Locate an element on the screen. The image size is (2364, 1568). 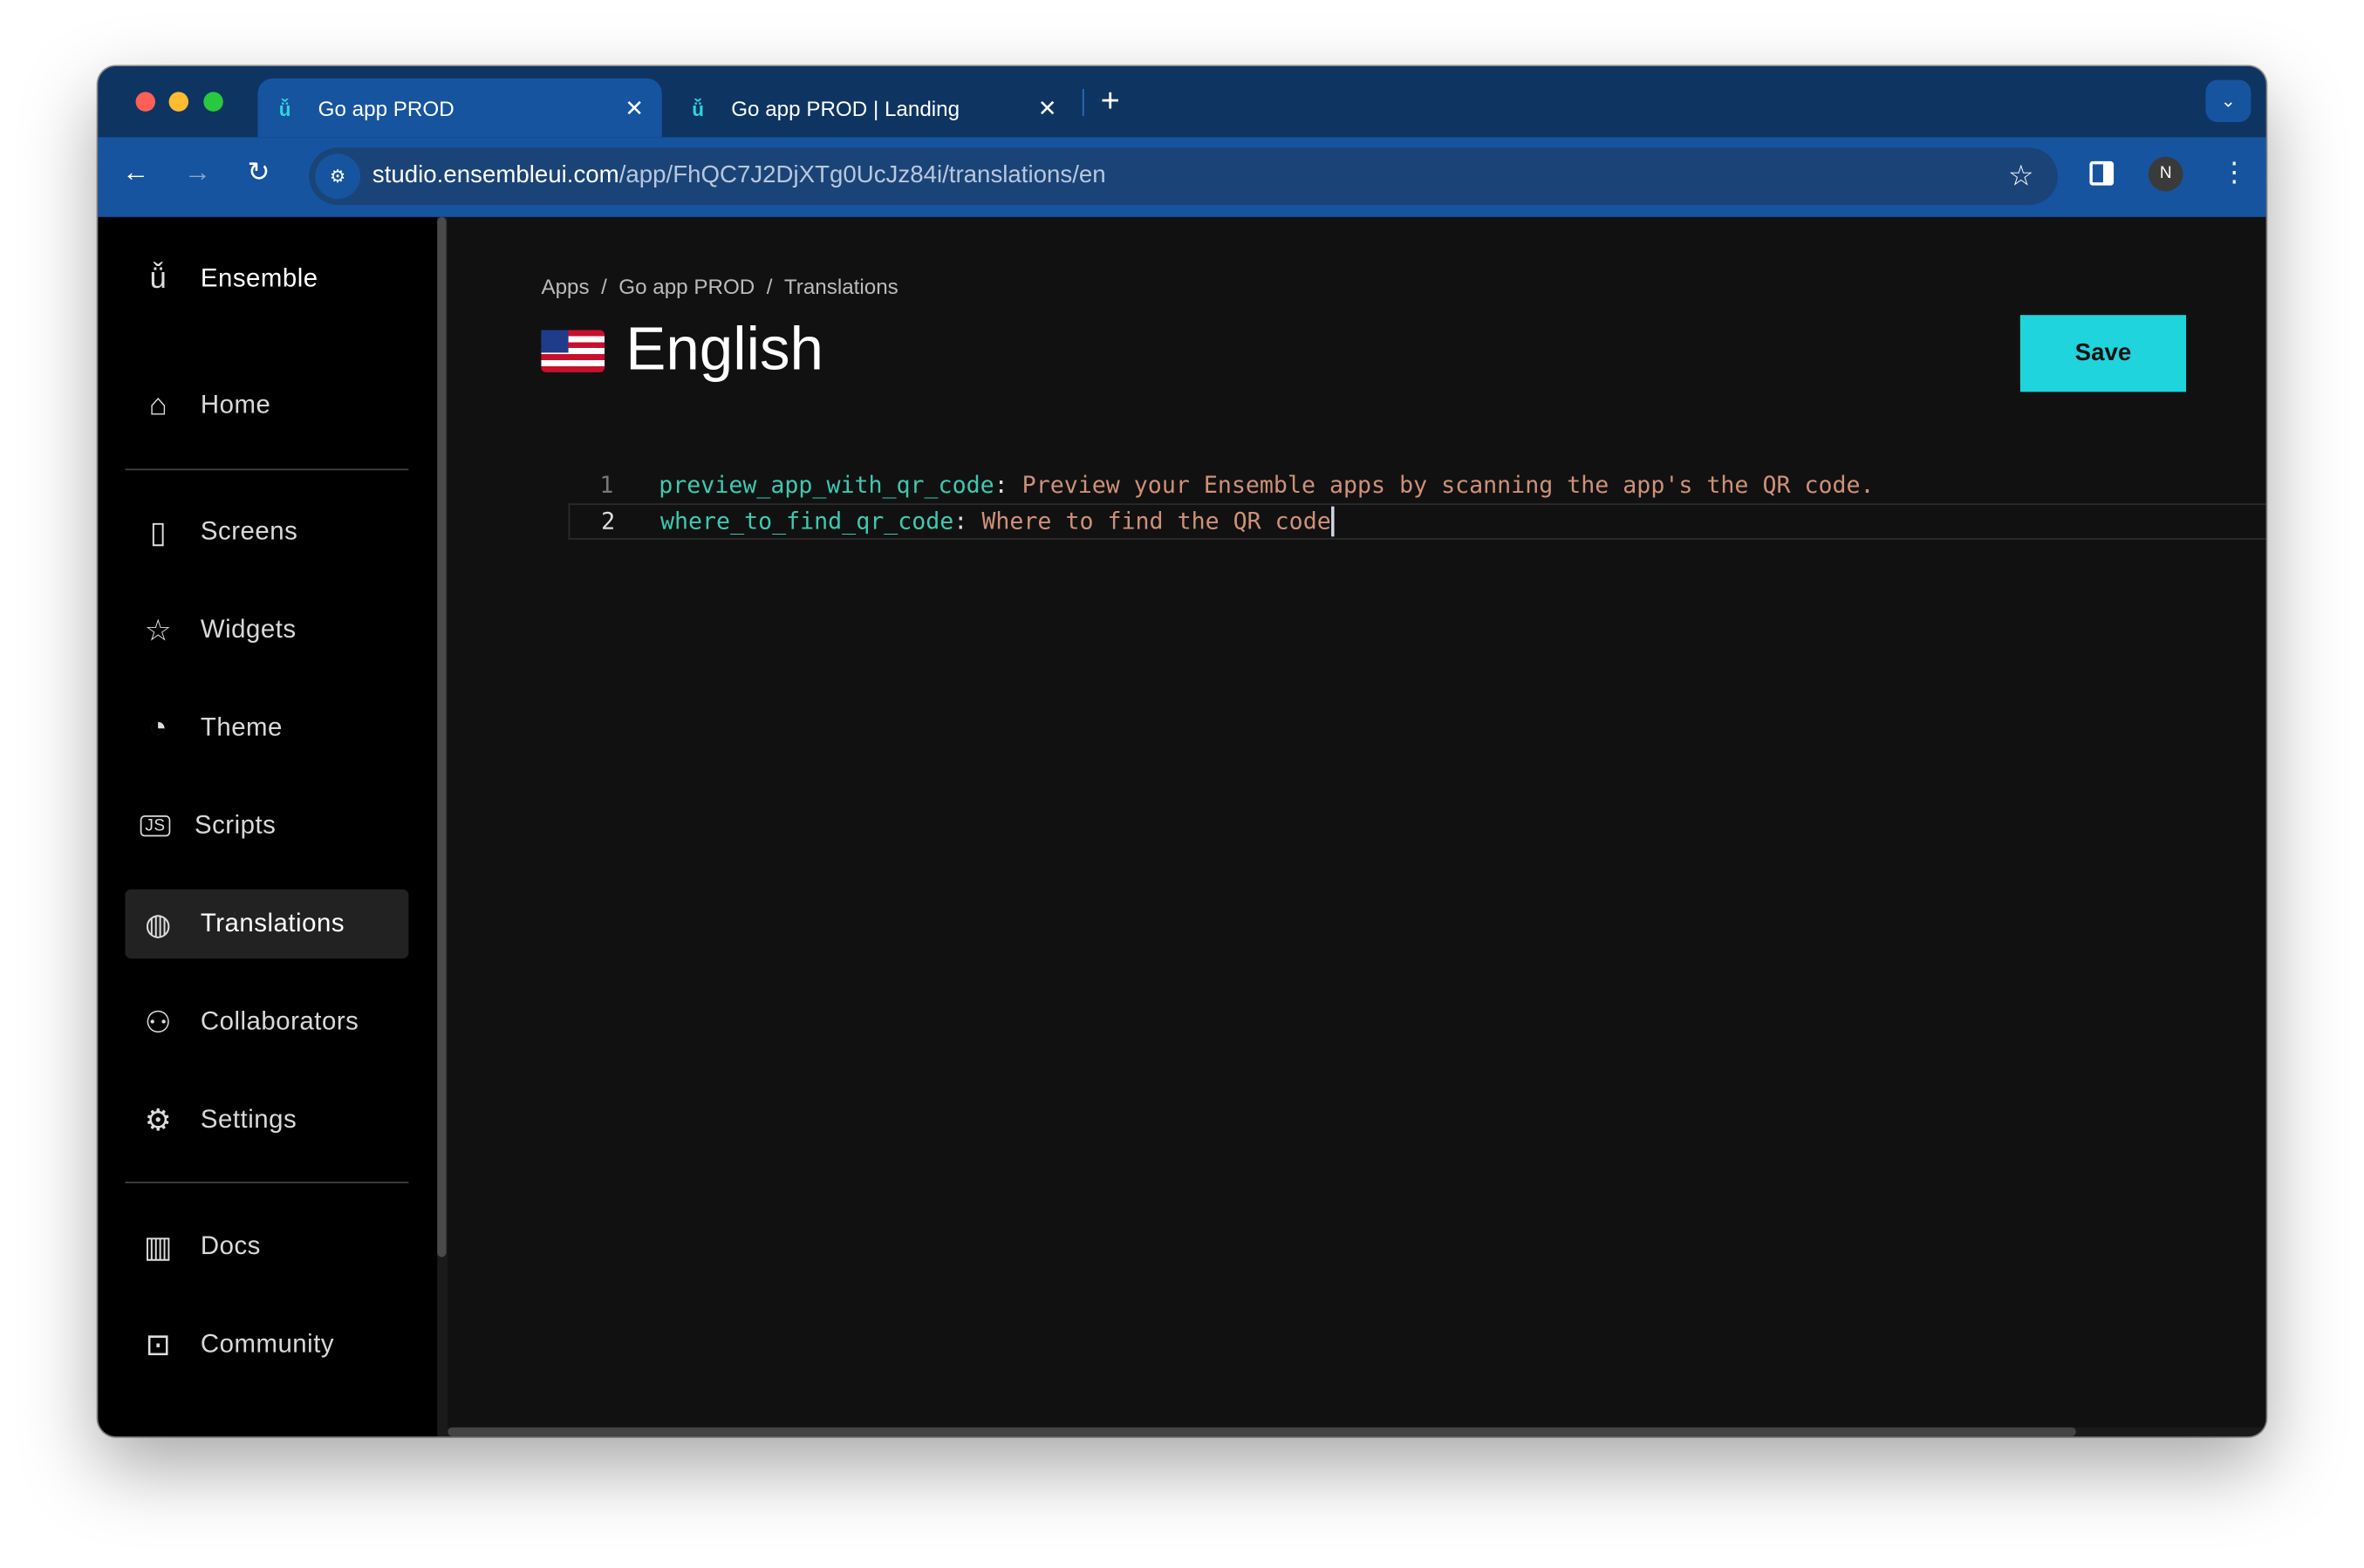
sidebar-item-home: ⌂ Home is located at coordinates (266, 405).